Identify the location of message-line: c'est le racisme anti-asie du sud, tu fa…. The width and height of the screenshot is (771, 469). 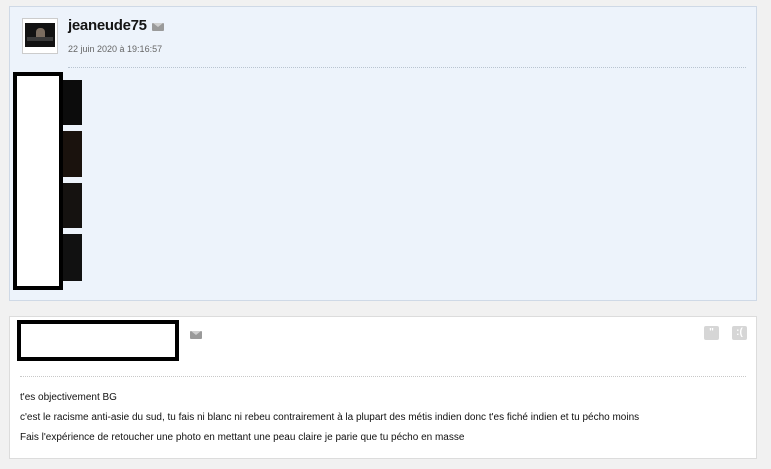
(330, 417).